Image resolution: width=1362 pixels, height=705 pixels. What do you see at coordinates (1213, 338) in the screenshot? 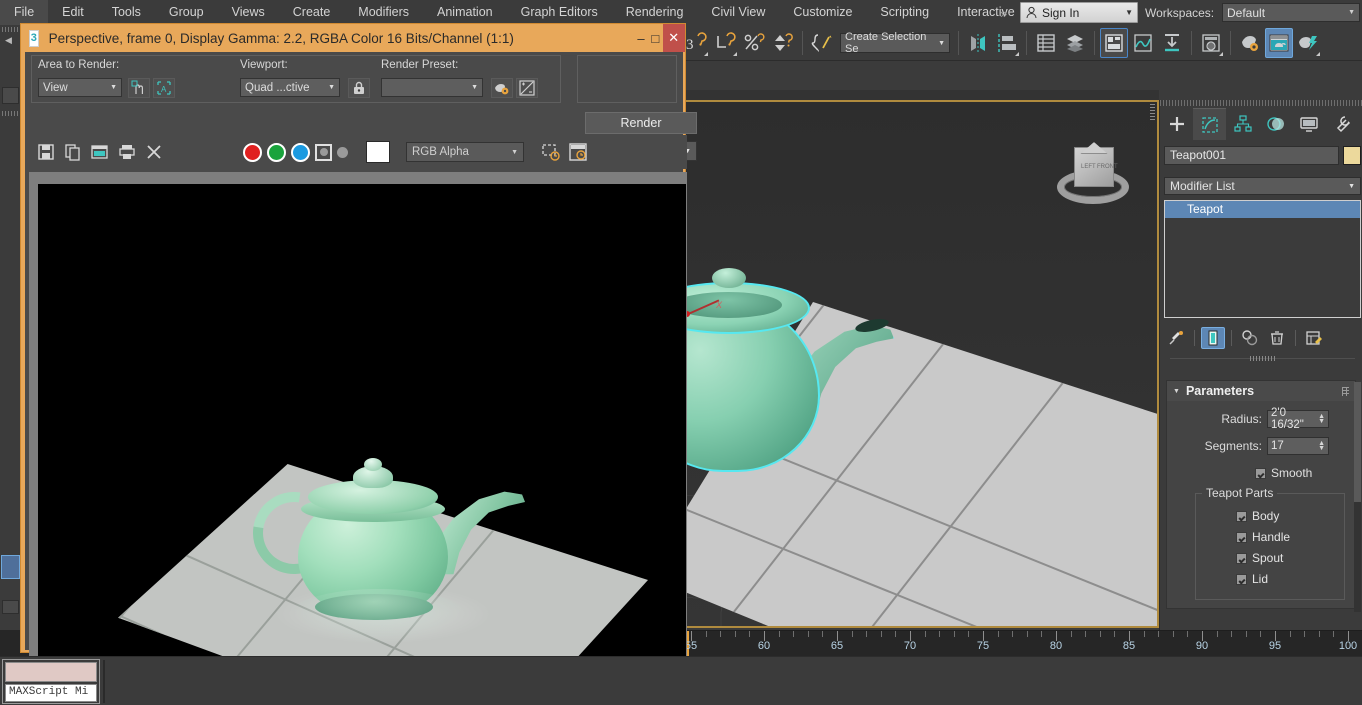
I see `show-end-result-icon` at bounding box center [1213, 338].